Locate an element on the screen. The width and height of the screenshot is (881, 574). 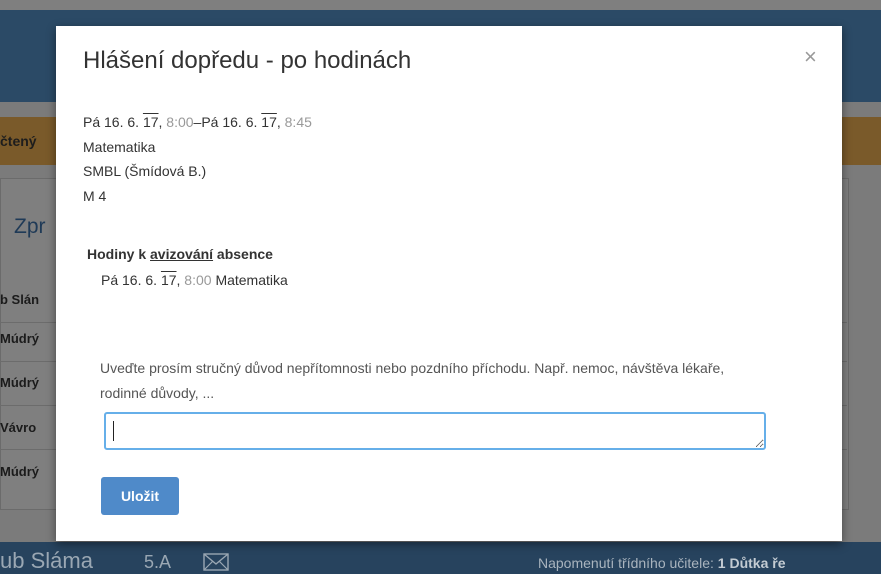
footer-discipline-prefix: Napomenutí třídního učitele: is located at coordinates (626, 563).